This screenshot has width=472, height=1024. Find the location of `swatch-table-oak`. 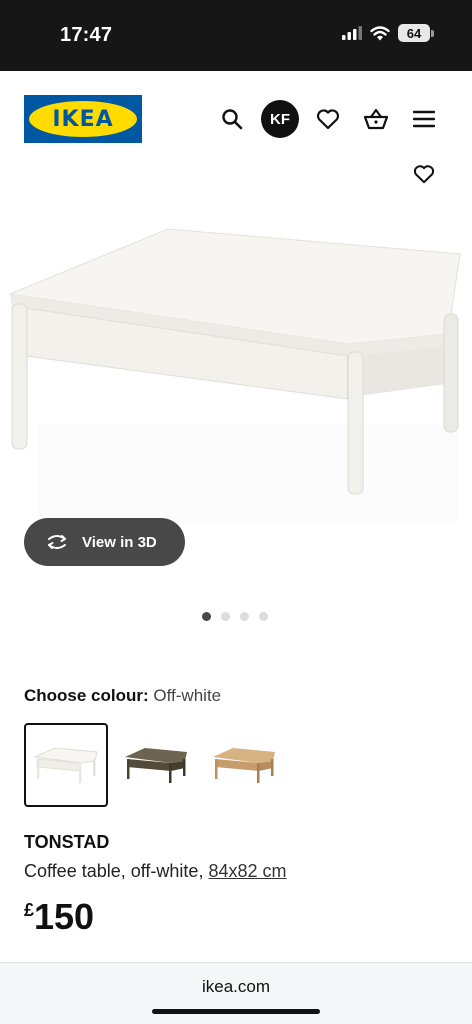

swatch-table-oak is located at coordinates (244, 765).